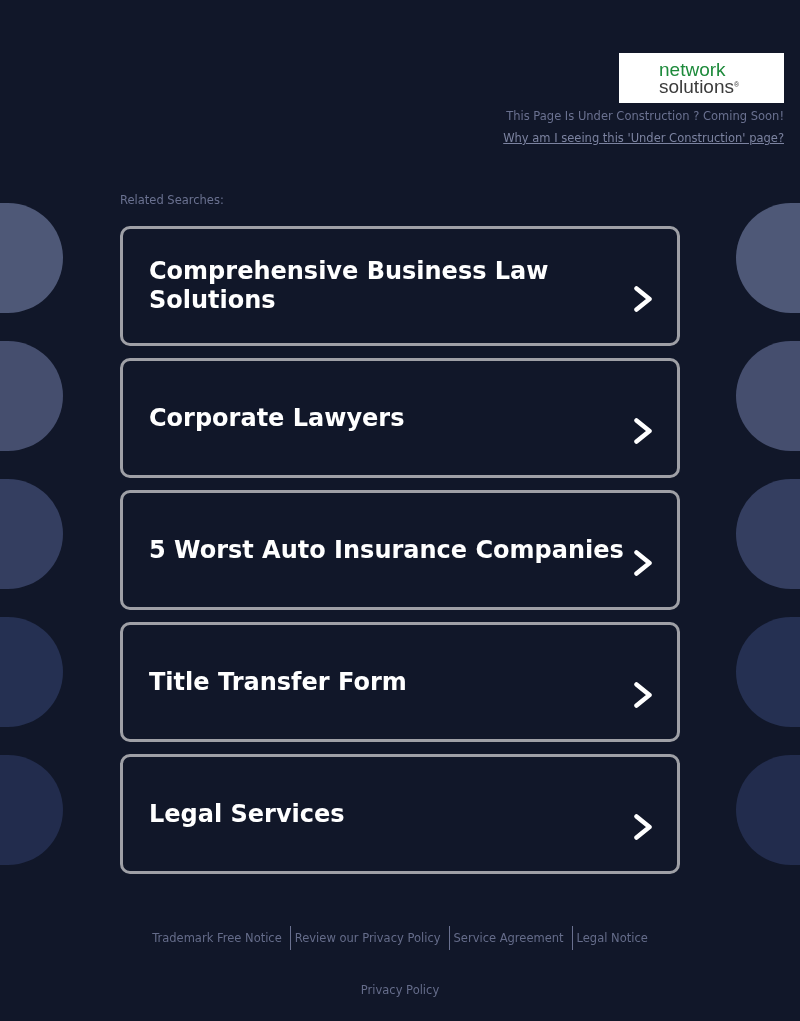  Describe the element at coordinates (400, 990) in the screenshot. I see `privacy-policy-link: Privacy Policy` at that location.